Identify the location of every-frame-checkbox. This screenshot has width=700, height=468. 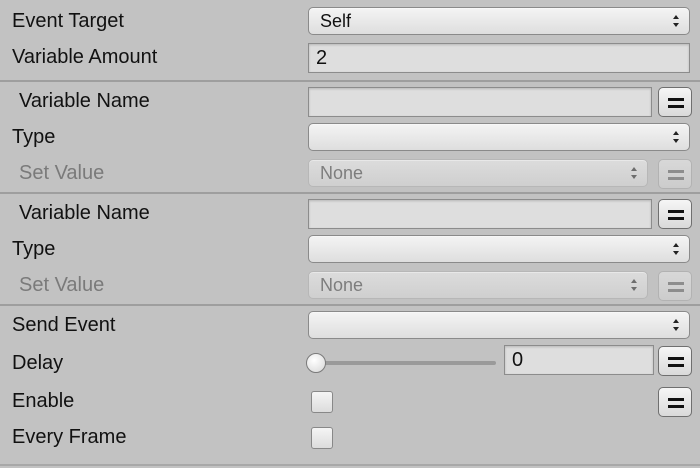
(322, 438).